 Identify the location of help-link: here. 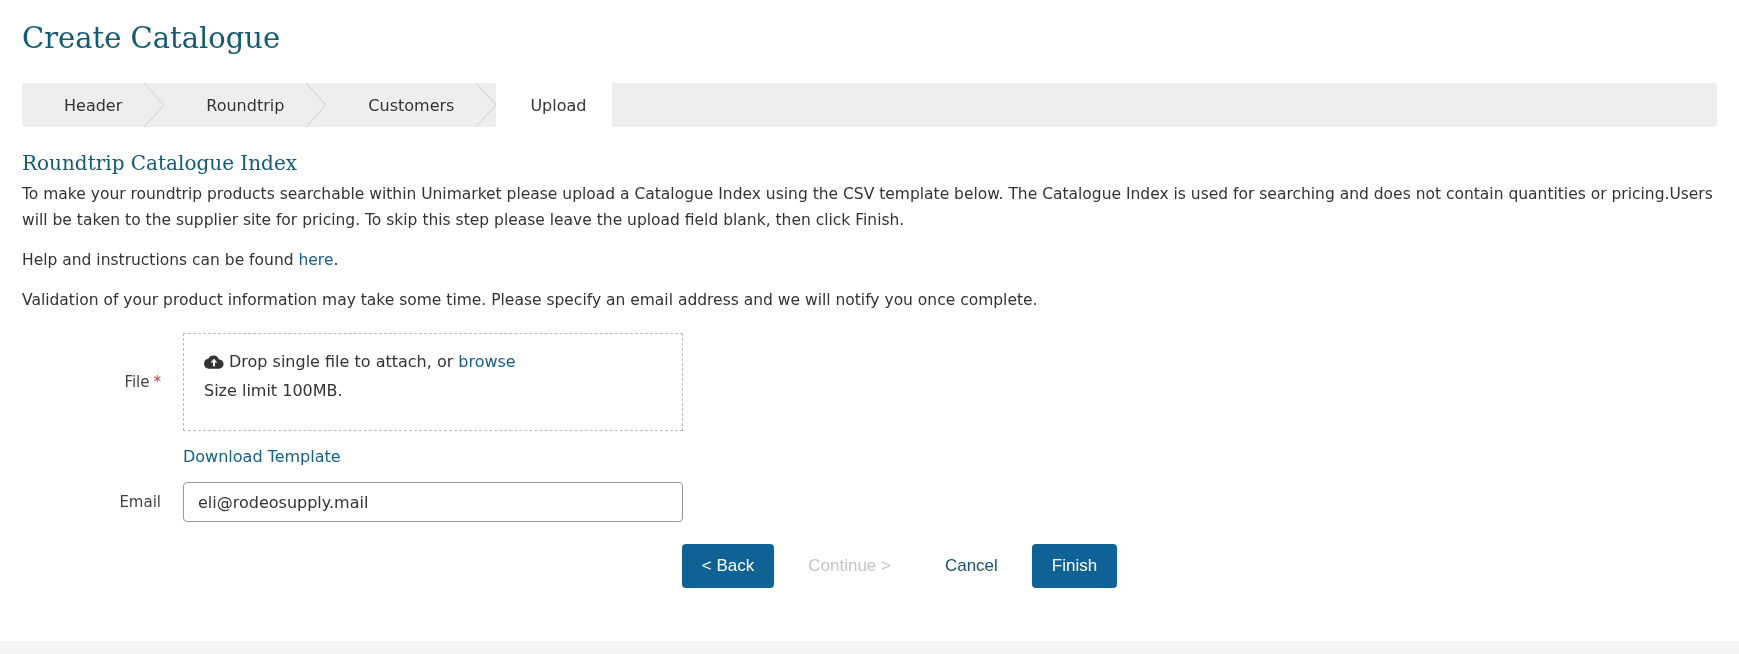
(316, 260).